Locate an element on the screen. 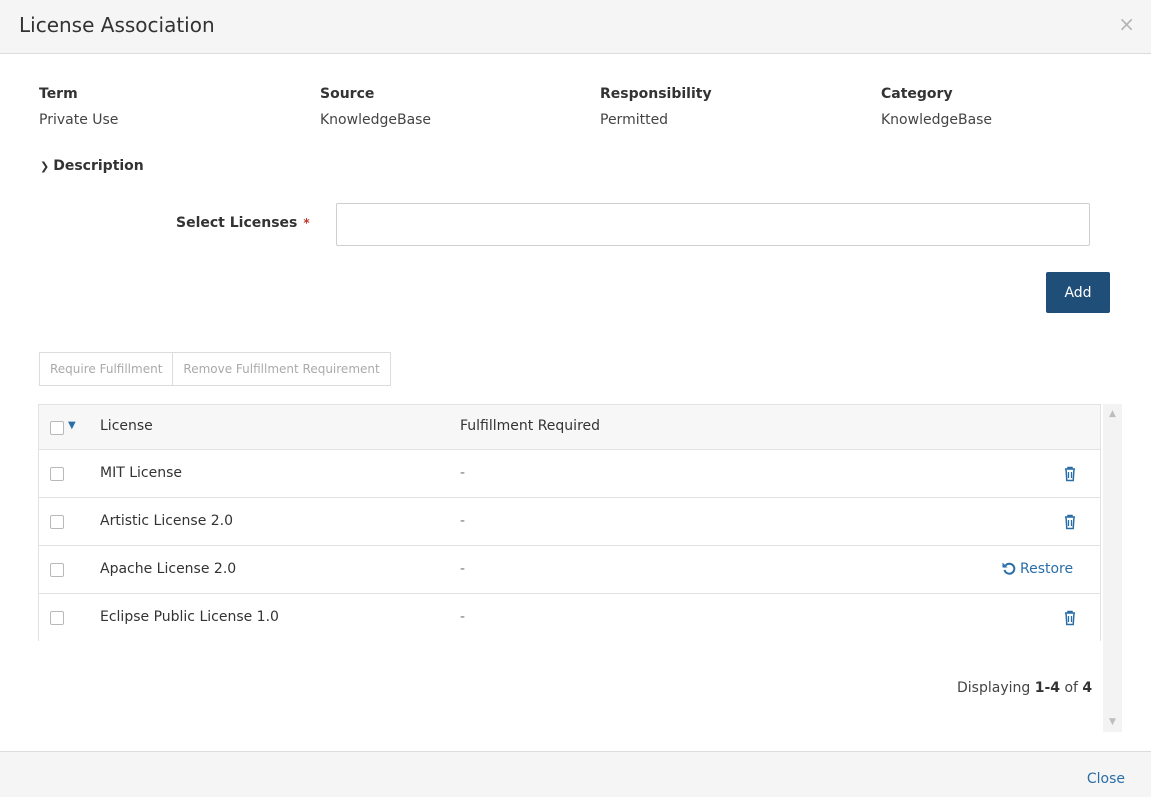  select-licenses-label: Select Licenses * is located at coordinates (243, 223).